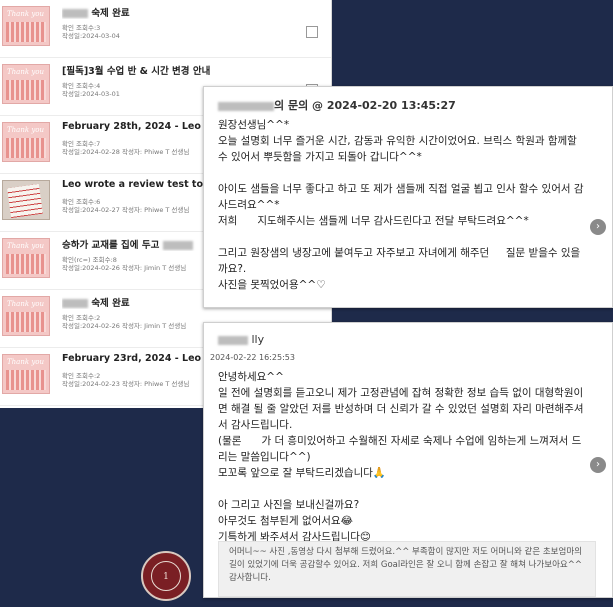 The width and height of the screenshot is (613, 607). I want to click on list-item-date: 작성일:2024-03-04, so click(91, 36).